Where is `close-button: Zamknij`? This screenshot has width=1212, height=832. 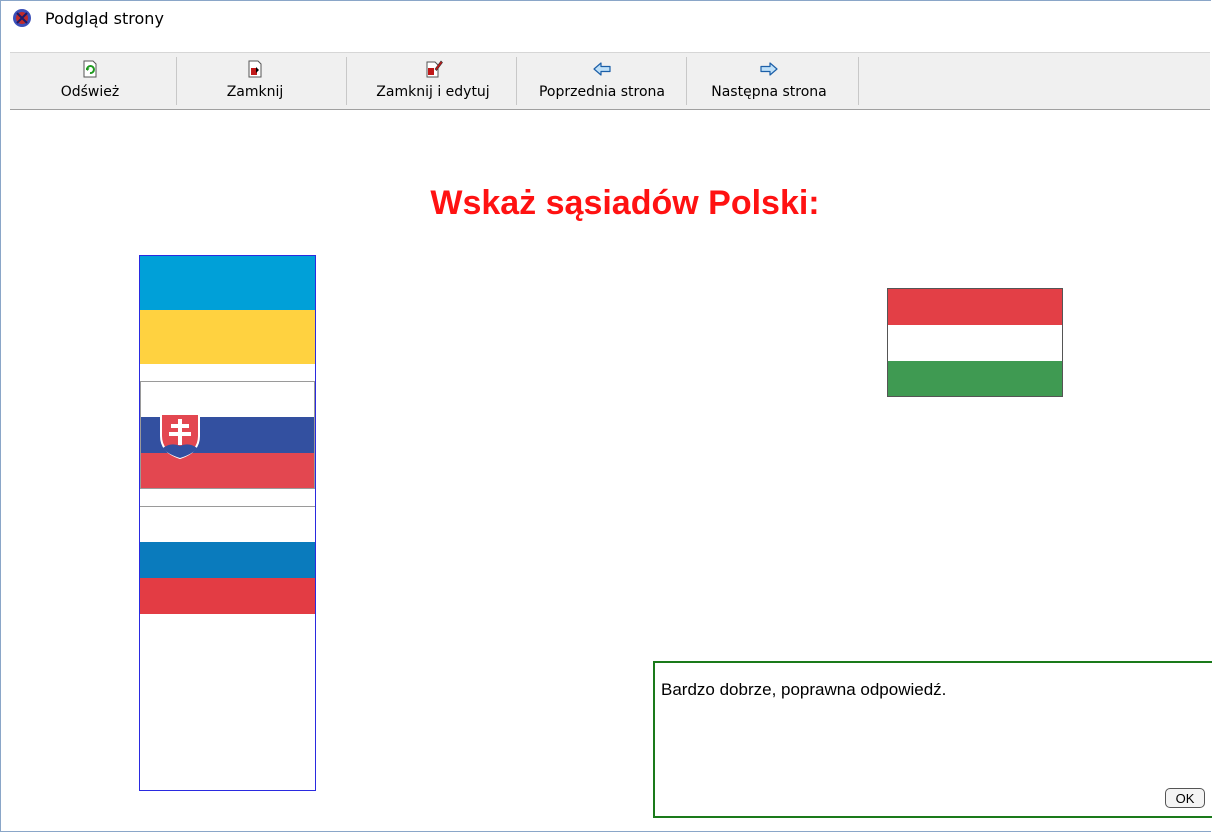
close-button: Zamknij is located at coordinates (255, 81).